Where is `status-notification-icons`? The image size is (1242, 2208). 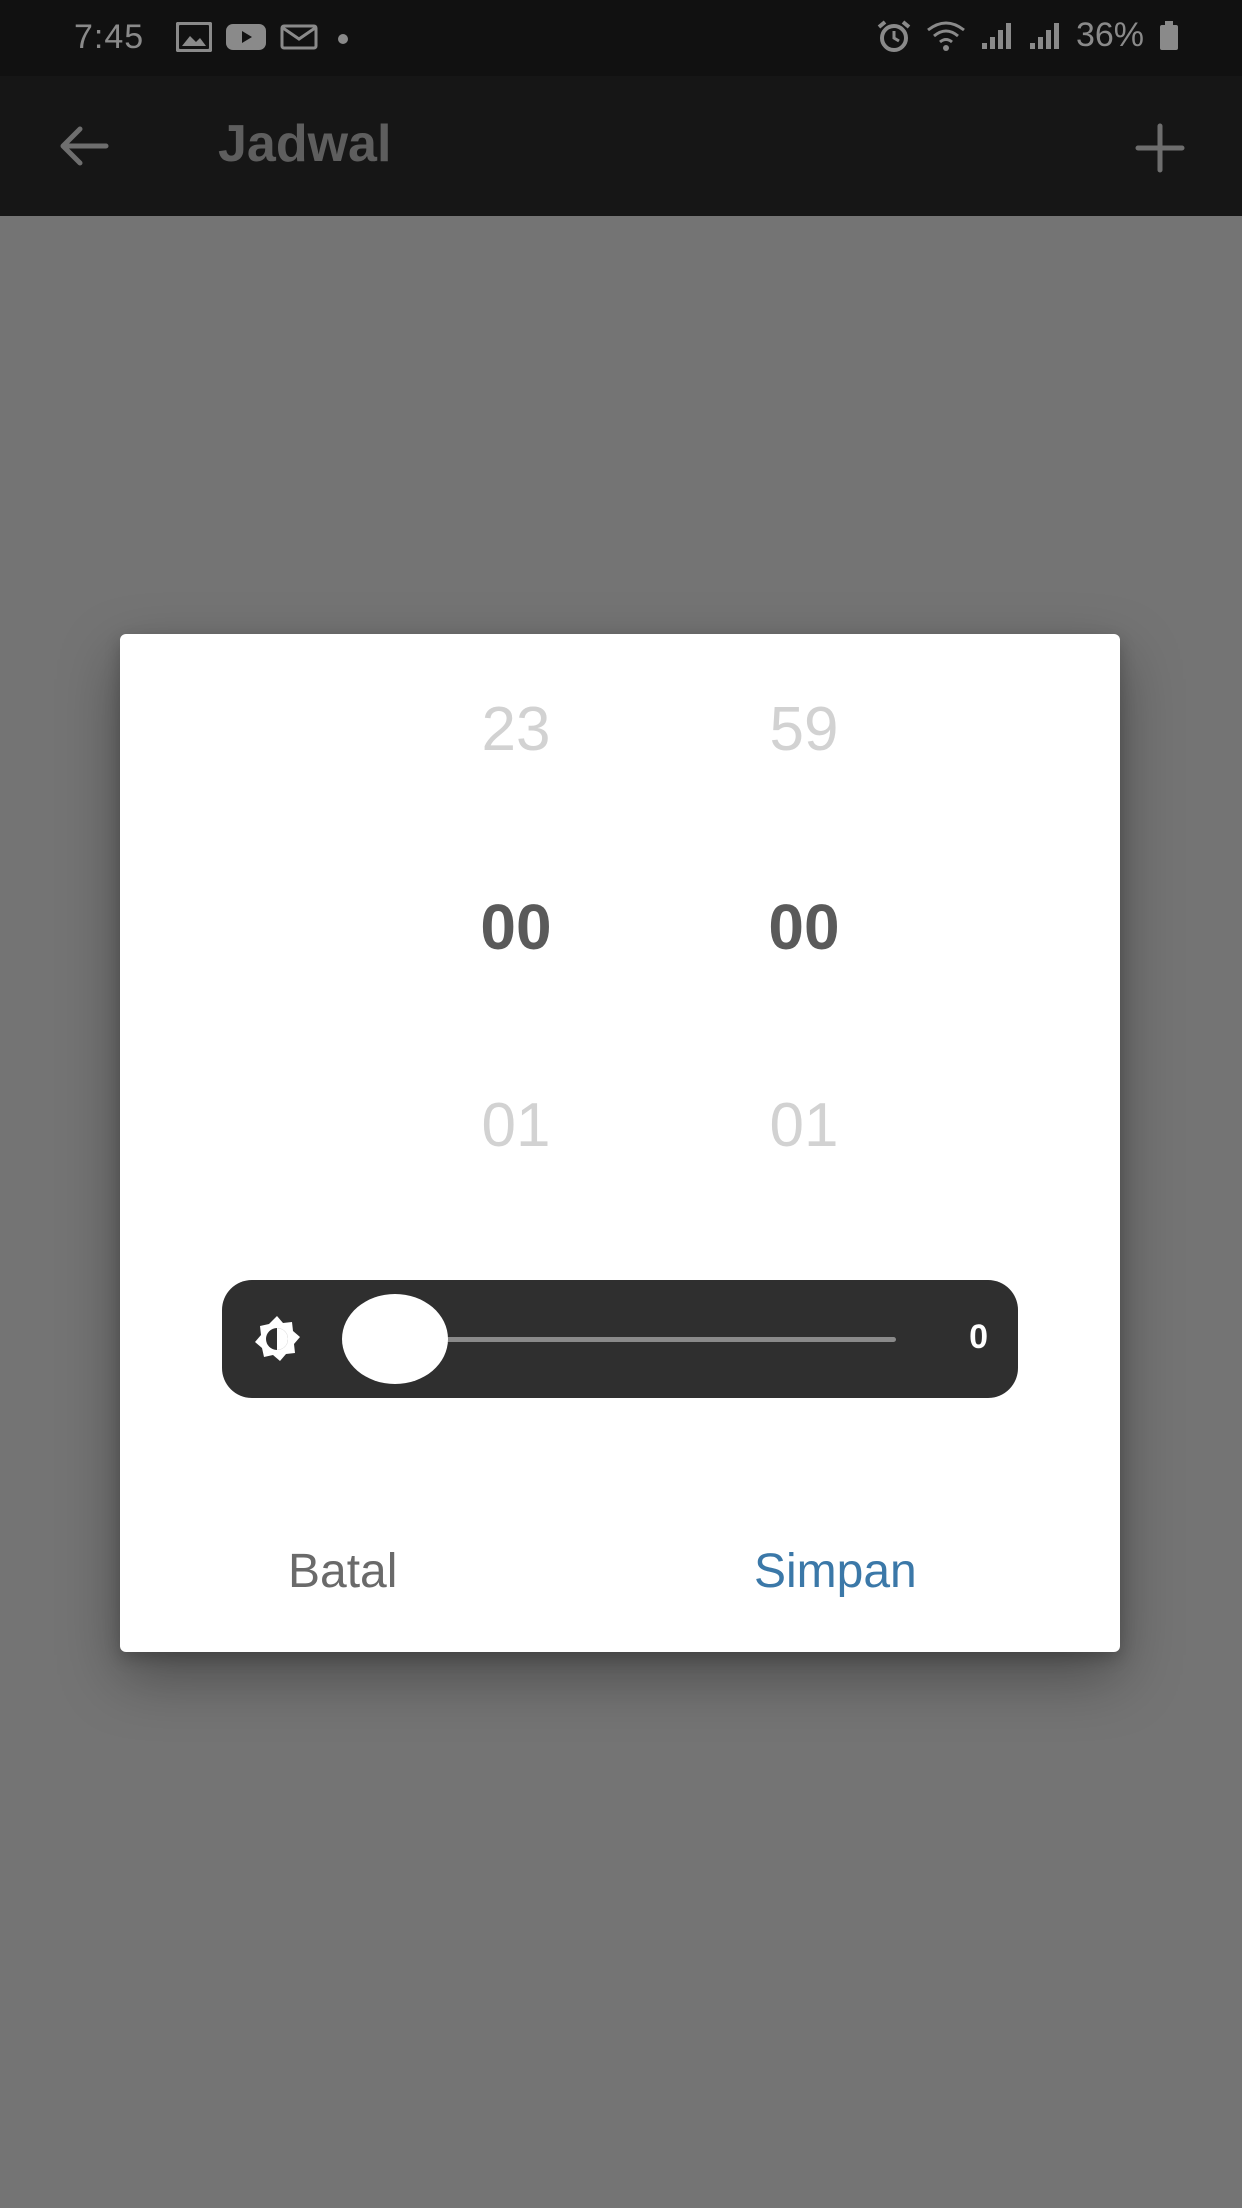 status-notification-icons is located at coordinates (265, 37).